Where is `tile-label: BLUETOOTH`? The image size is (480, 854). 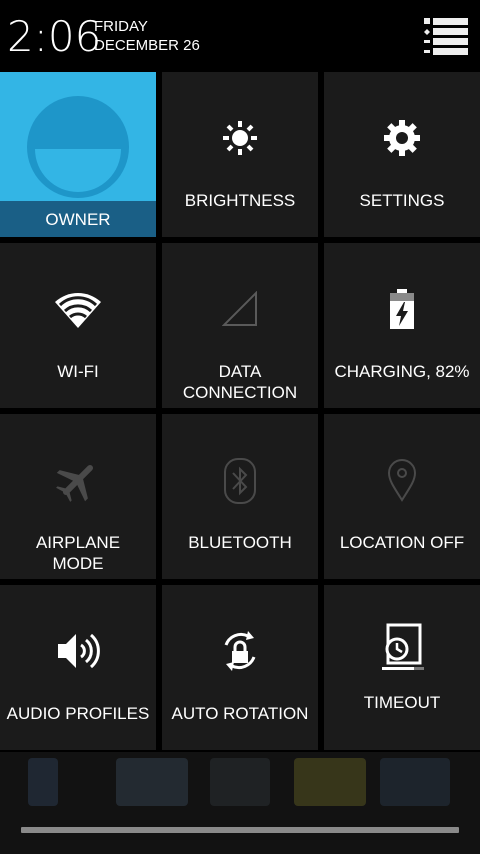
tile-label: BLUETOOTH is located at coordinates (240, 542).